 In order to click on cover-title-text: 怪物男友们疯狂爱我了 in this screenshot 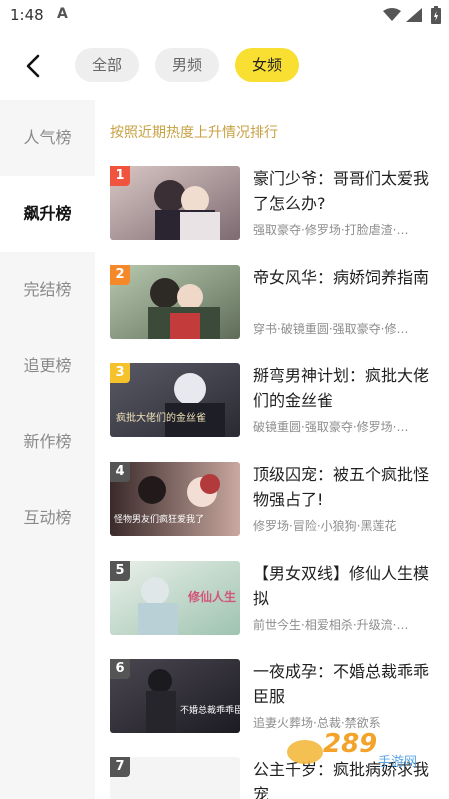, I will do `click(159, 519)`.